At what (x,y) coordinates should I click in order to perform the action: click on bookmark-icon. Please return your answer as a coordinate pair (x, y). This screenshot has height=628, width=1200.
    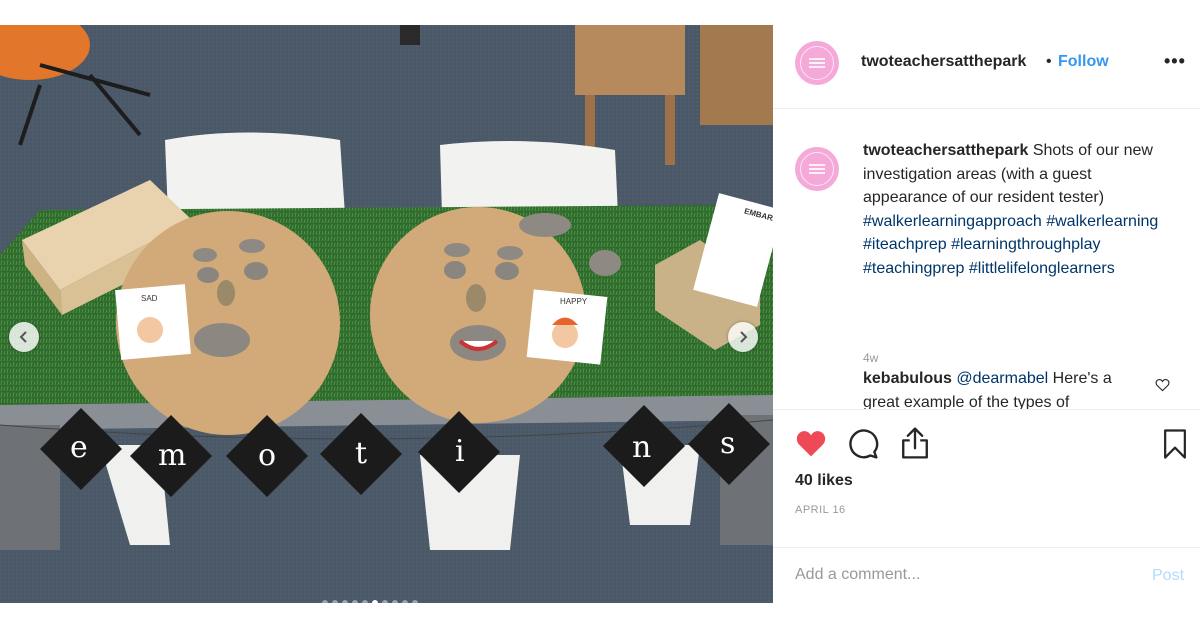
    Looking at the image, I should click on (1175, 444).